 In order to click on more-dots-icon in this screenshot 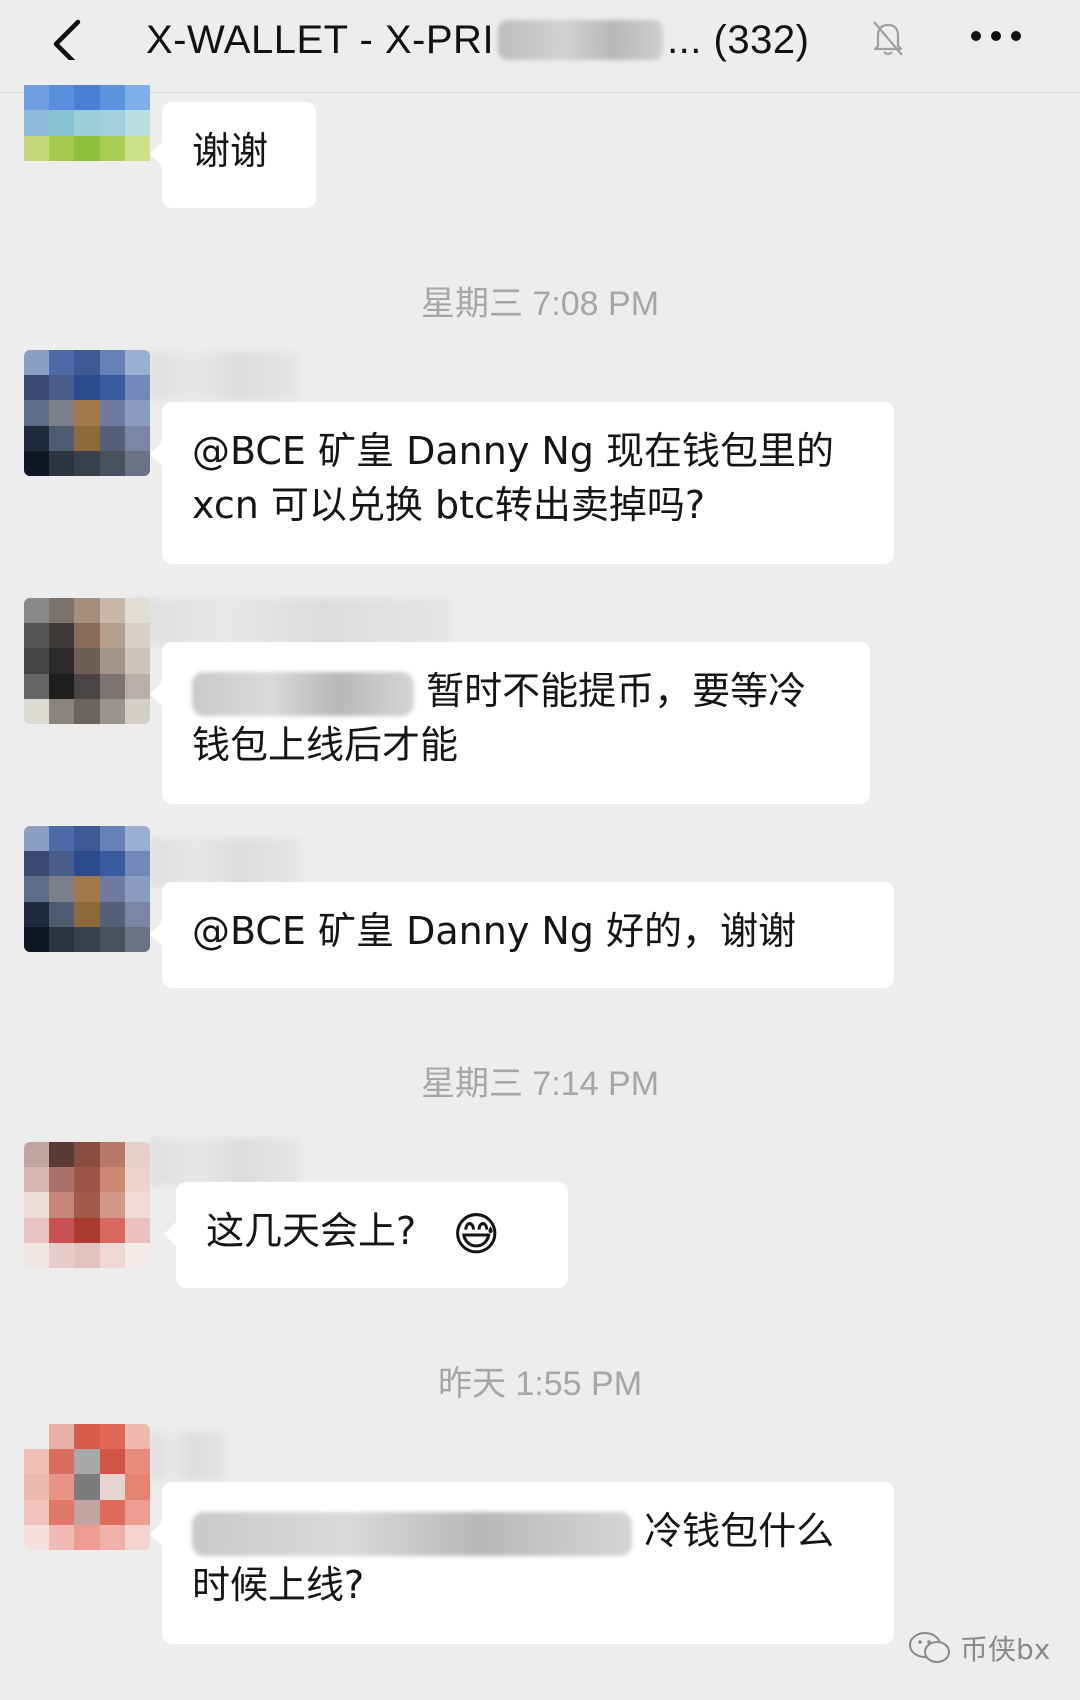, I will do `click(996, 36)`.